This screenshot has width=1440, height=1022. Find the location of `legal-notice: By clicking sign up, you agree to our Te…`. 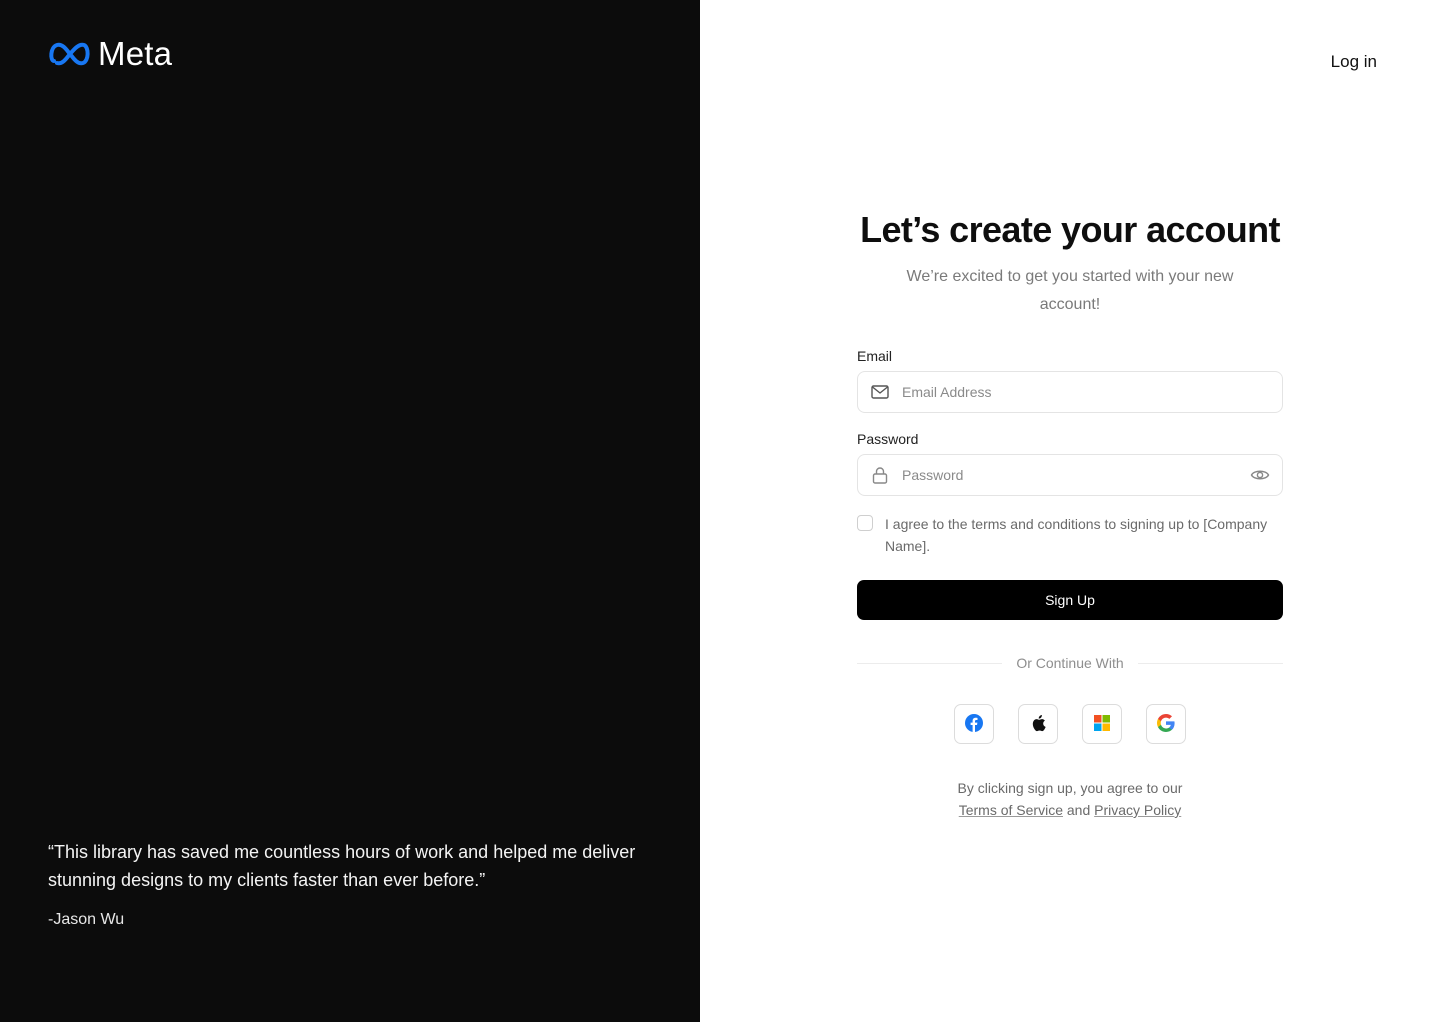

legal-notice: By clicking sign up, you agree to our Te… is located at coordinates (1070, 799).